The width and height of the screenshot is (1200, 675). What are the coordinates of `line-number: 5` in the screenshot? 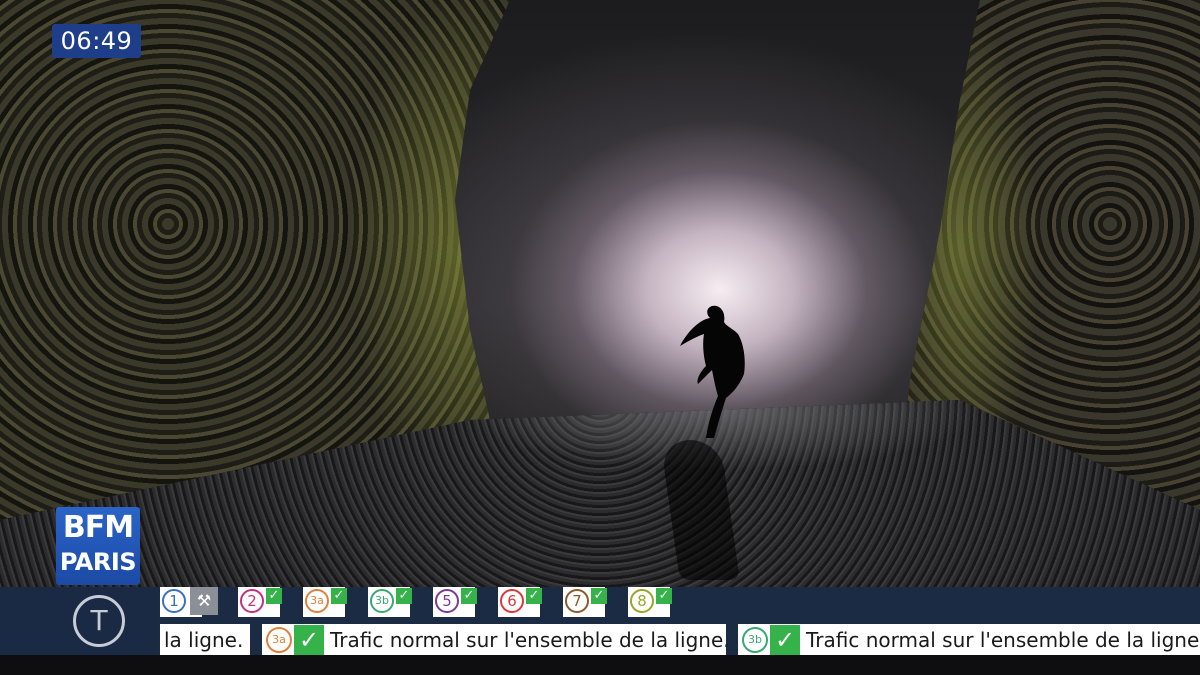 It's located at (447, 601).